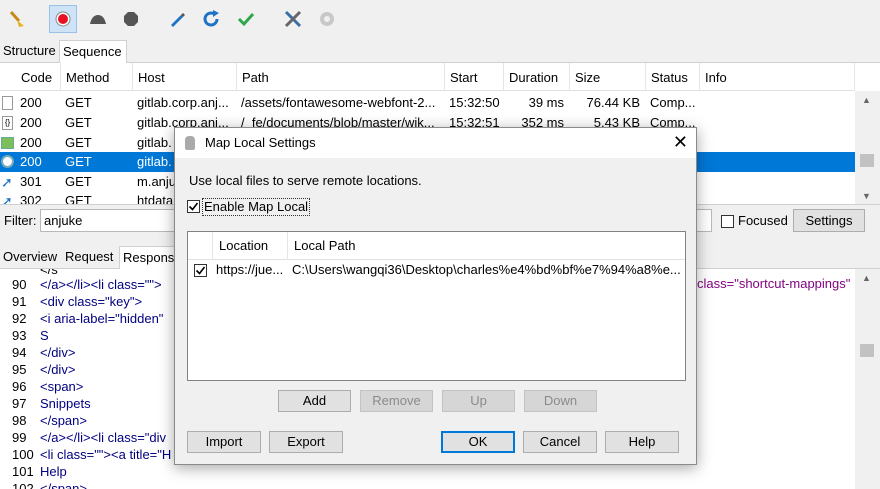 This screenshot has width=880, height=489. Describe the element at coordinates (19, 335) in the screenshot. I see `line-number: 93` at that location.